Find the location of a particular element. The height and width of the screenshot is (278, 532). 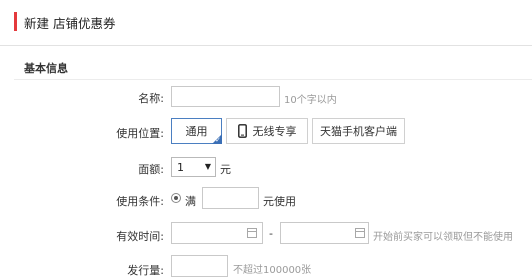

header-divider is located at coordinates (266, 45).